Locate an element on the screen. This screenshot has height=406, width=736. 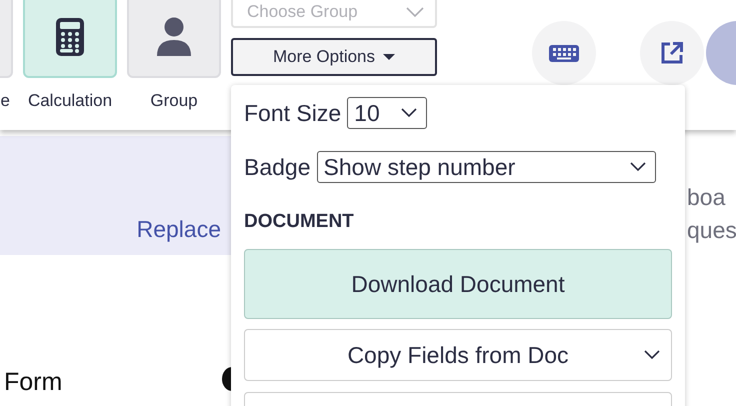
section-heading: DOCUMENT is located at coordinates (299, 222).